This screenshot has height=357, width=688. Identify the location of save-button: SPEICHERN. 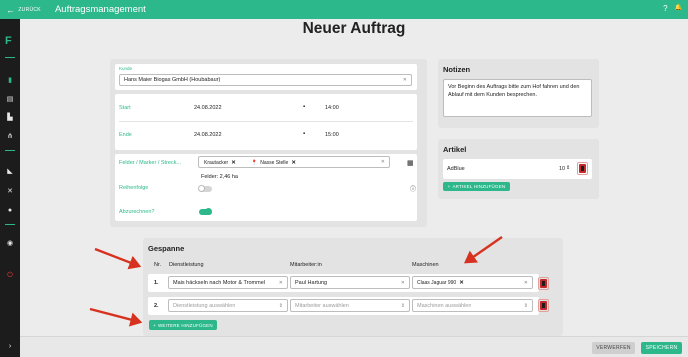
(661, 348).